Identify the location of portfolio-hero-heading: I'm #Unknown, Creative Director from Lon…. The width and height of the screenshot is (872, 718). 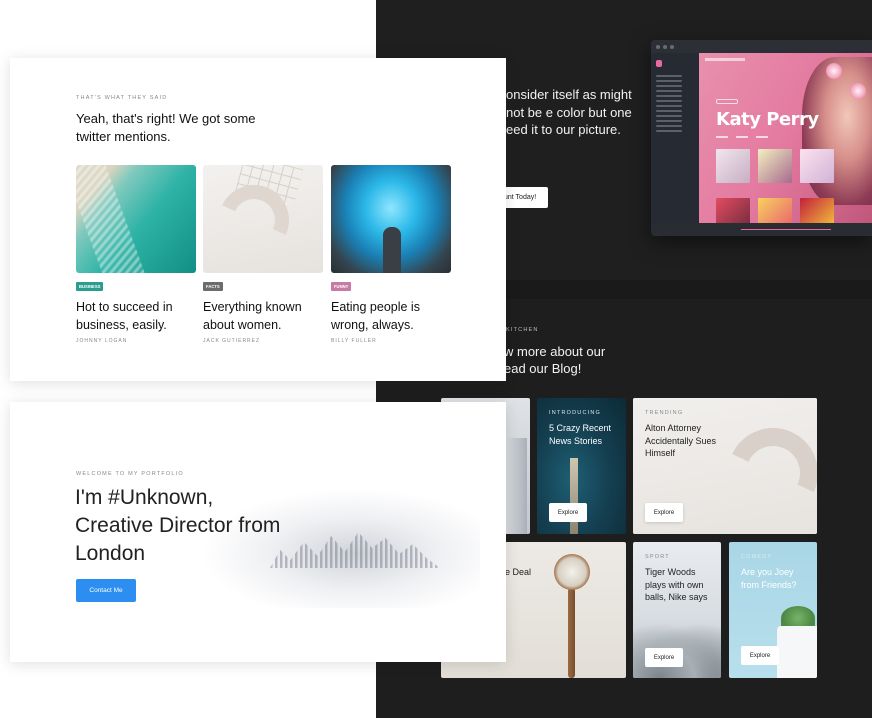
(178, 525).